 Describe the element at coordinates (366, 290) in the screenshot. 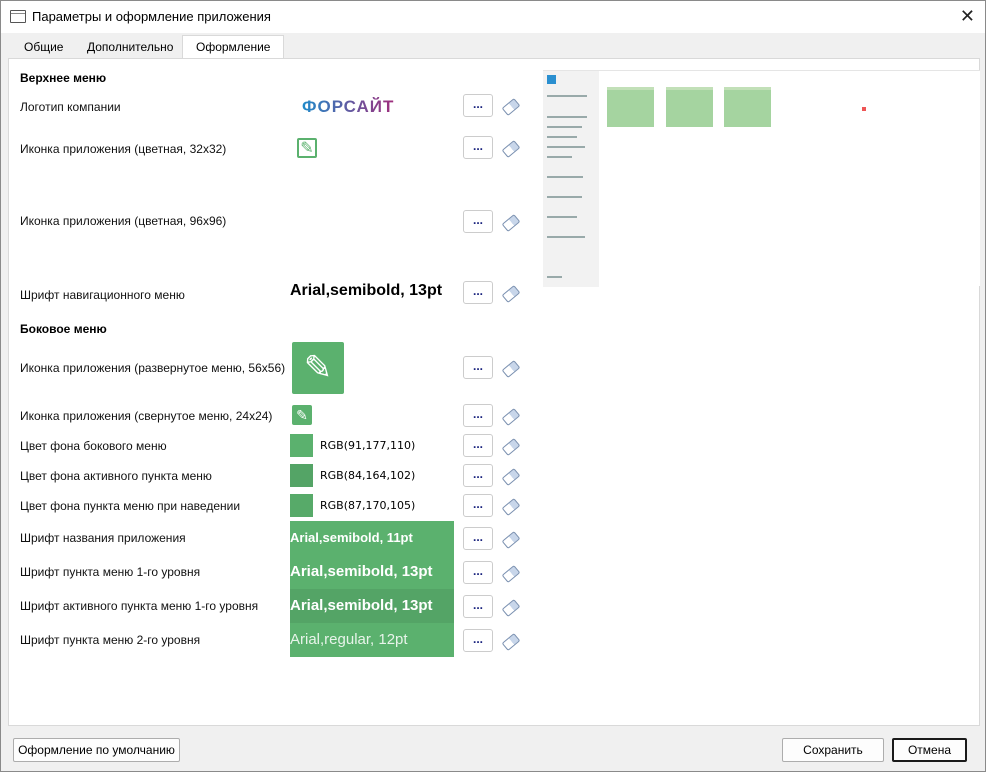

I see `nav-font-value: Arial,semibold, 13pt` at that location.